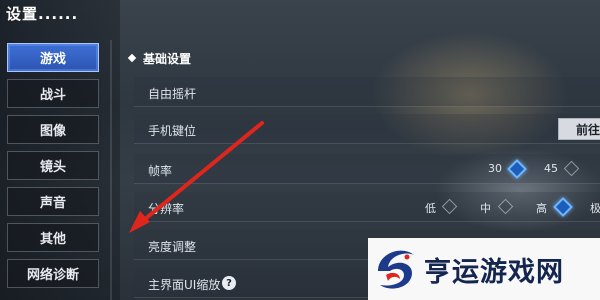 The width and height of the screenshot is (600, 300). What do you see at coordinates (396, 269) in the screenshot?
I see `dragon-logo-icon` at bounding box center [396, 269].